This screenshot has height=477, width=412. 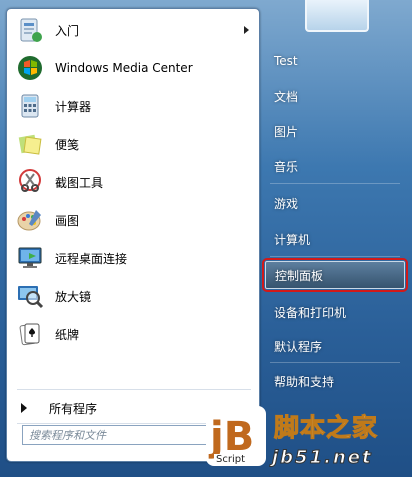 What do you see at coordinates (91, 258) in the screenshot?
I see `program-label: 远程桌面连接` at bounding box center [91, 258].